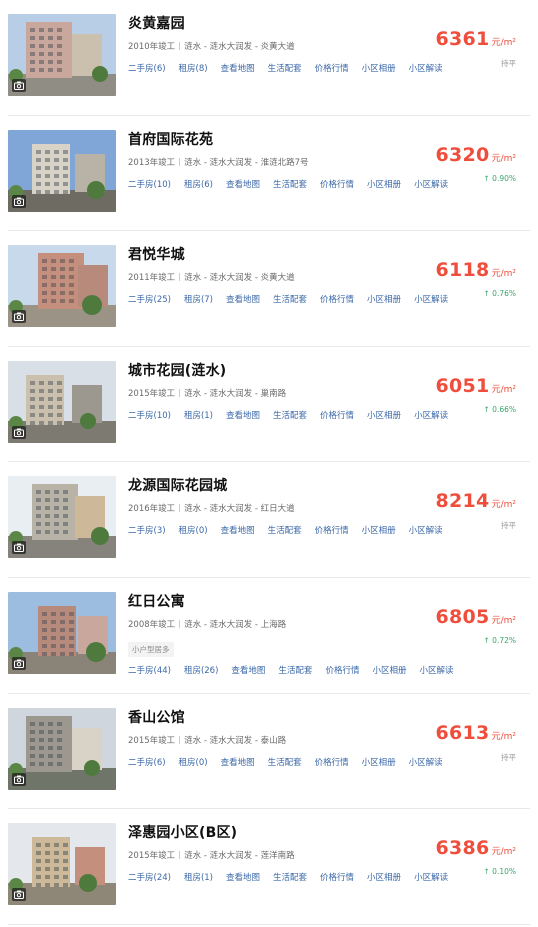  Describe the element at coordinates (211, 508) in the screenshot. I see `community-meta: 2016年竣工 涟水 - 涟水大润发 - 红日大道` at that location.